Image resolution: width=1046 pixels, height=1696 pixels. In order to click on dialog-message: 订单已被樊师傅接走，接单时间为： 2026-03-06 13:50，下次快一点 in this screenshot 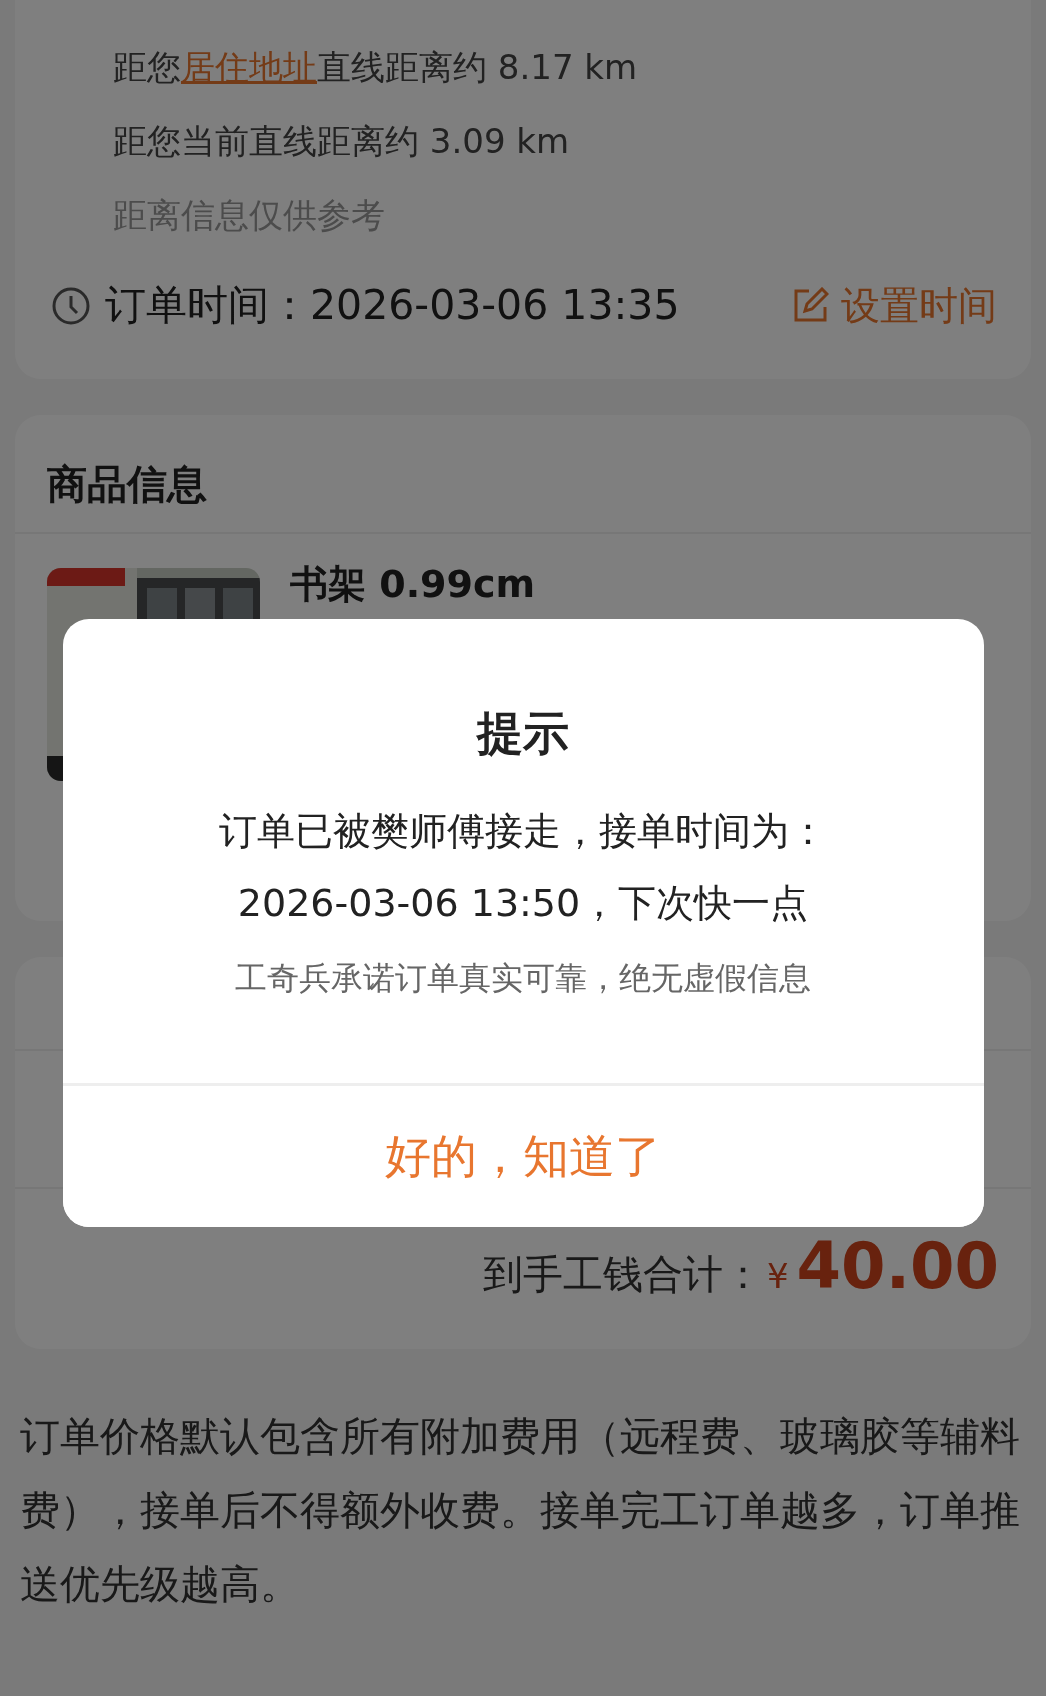, I will do `click(523, 867)`.